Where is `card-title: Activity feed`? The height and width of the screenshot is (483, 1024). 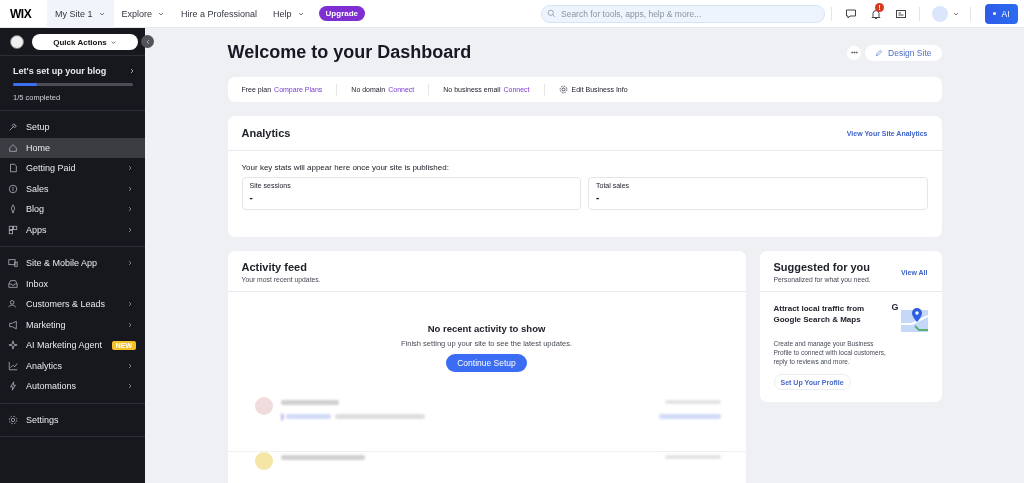 card-title: Activity feed is located at coordinates (274, 267).